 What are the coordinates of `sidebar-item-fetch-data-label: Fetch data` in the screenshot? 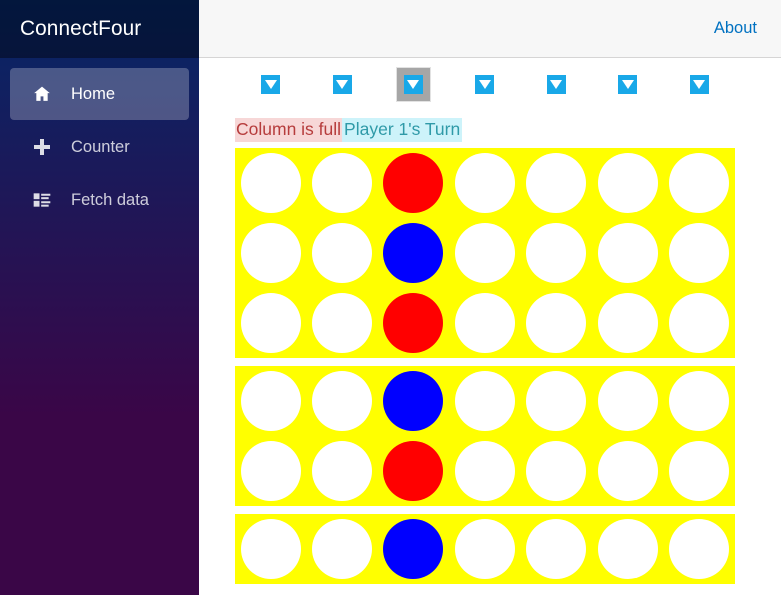 It's located at (110, 199).